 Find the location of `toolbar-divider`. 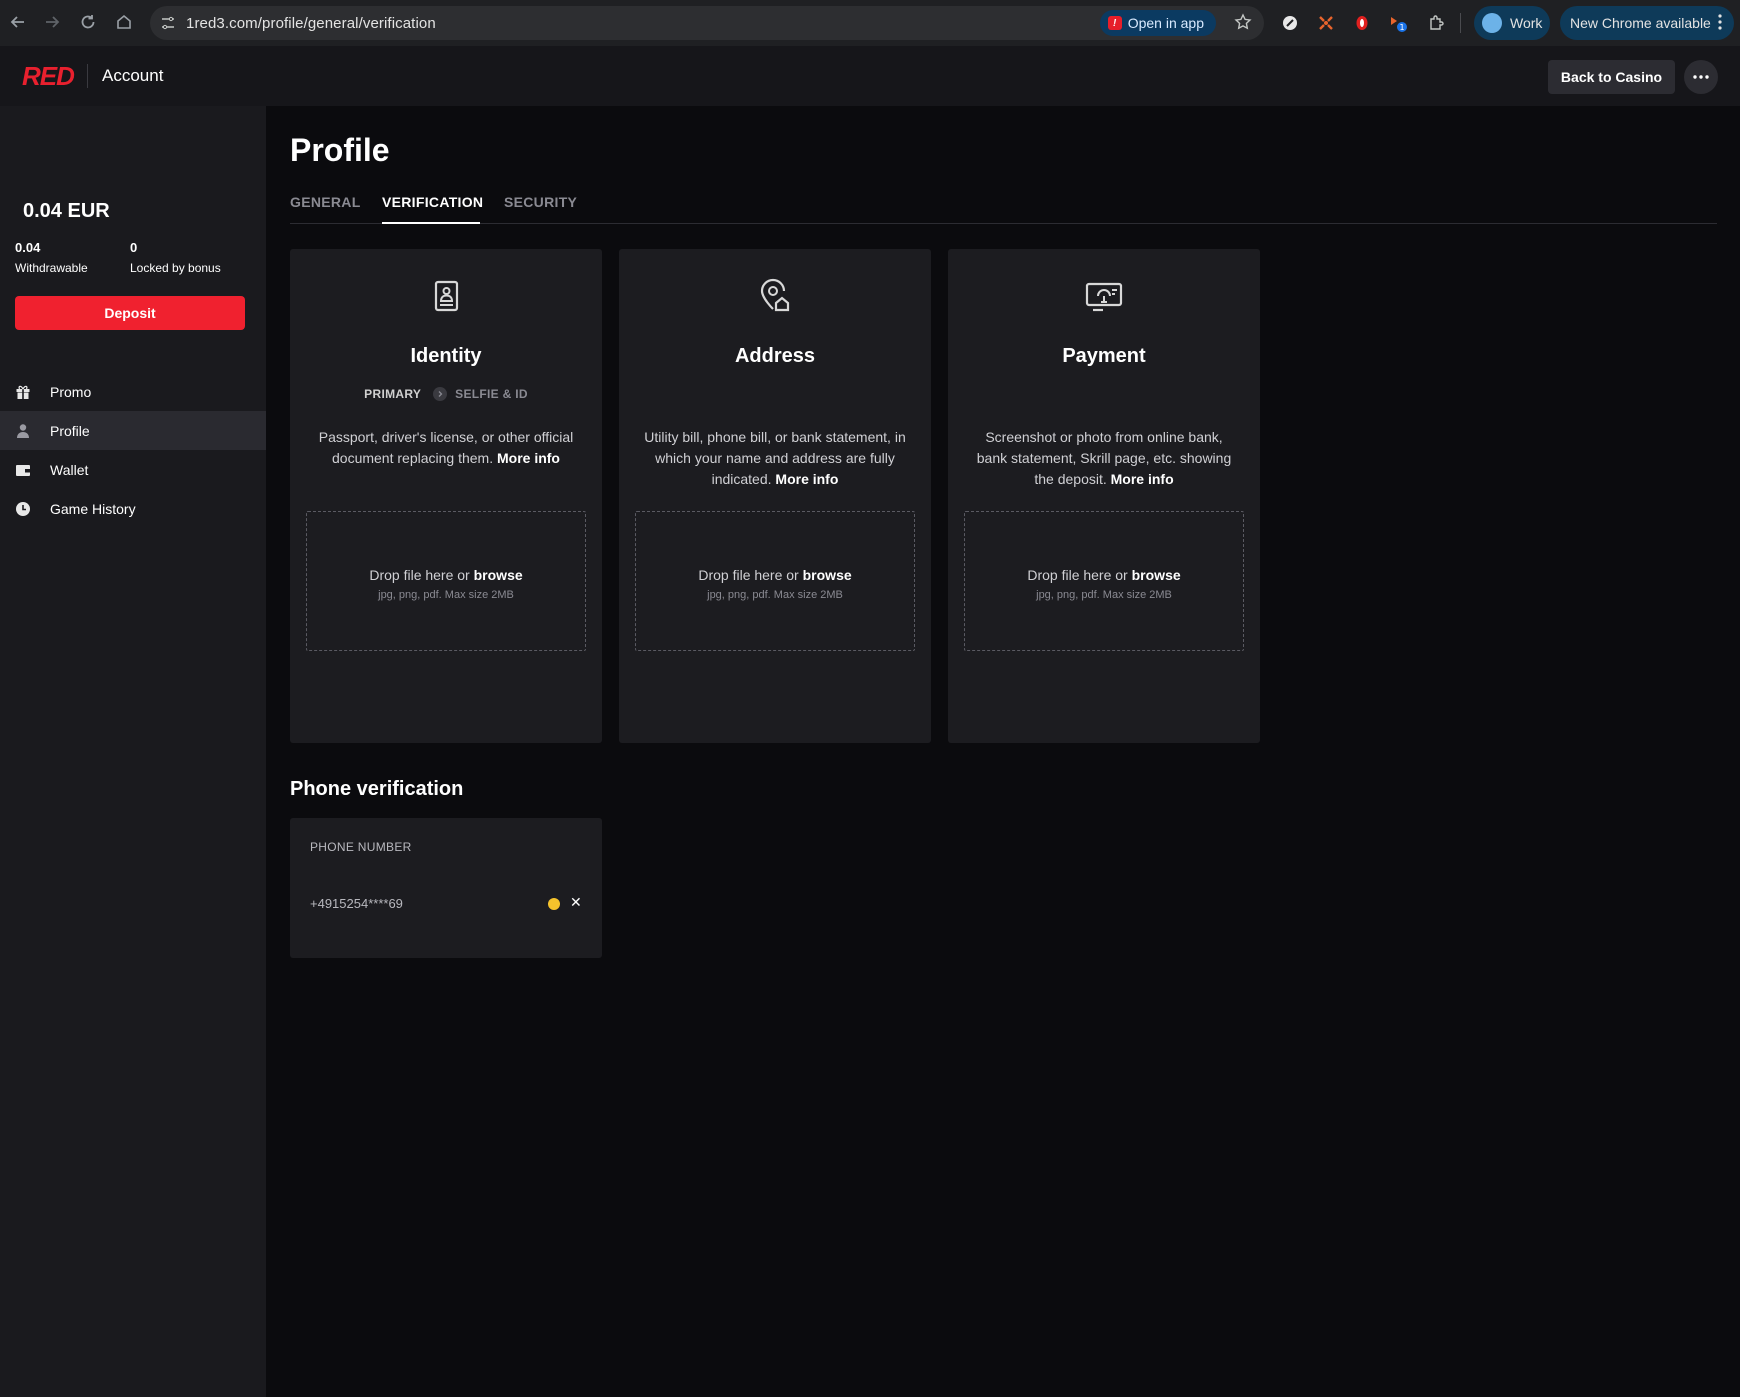

toolbar-divider is located at coordinates (1460, 23).